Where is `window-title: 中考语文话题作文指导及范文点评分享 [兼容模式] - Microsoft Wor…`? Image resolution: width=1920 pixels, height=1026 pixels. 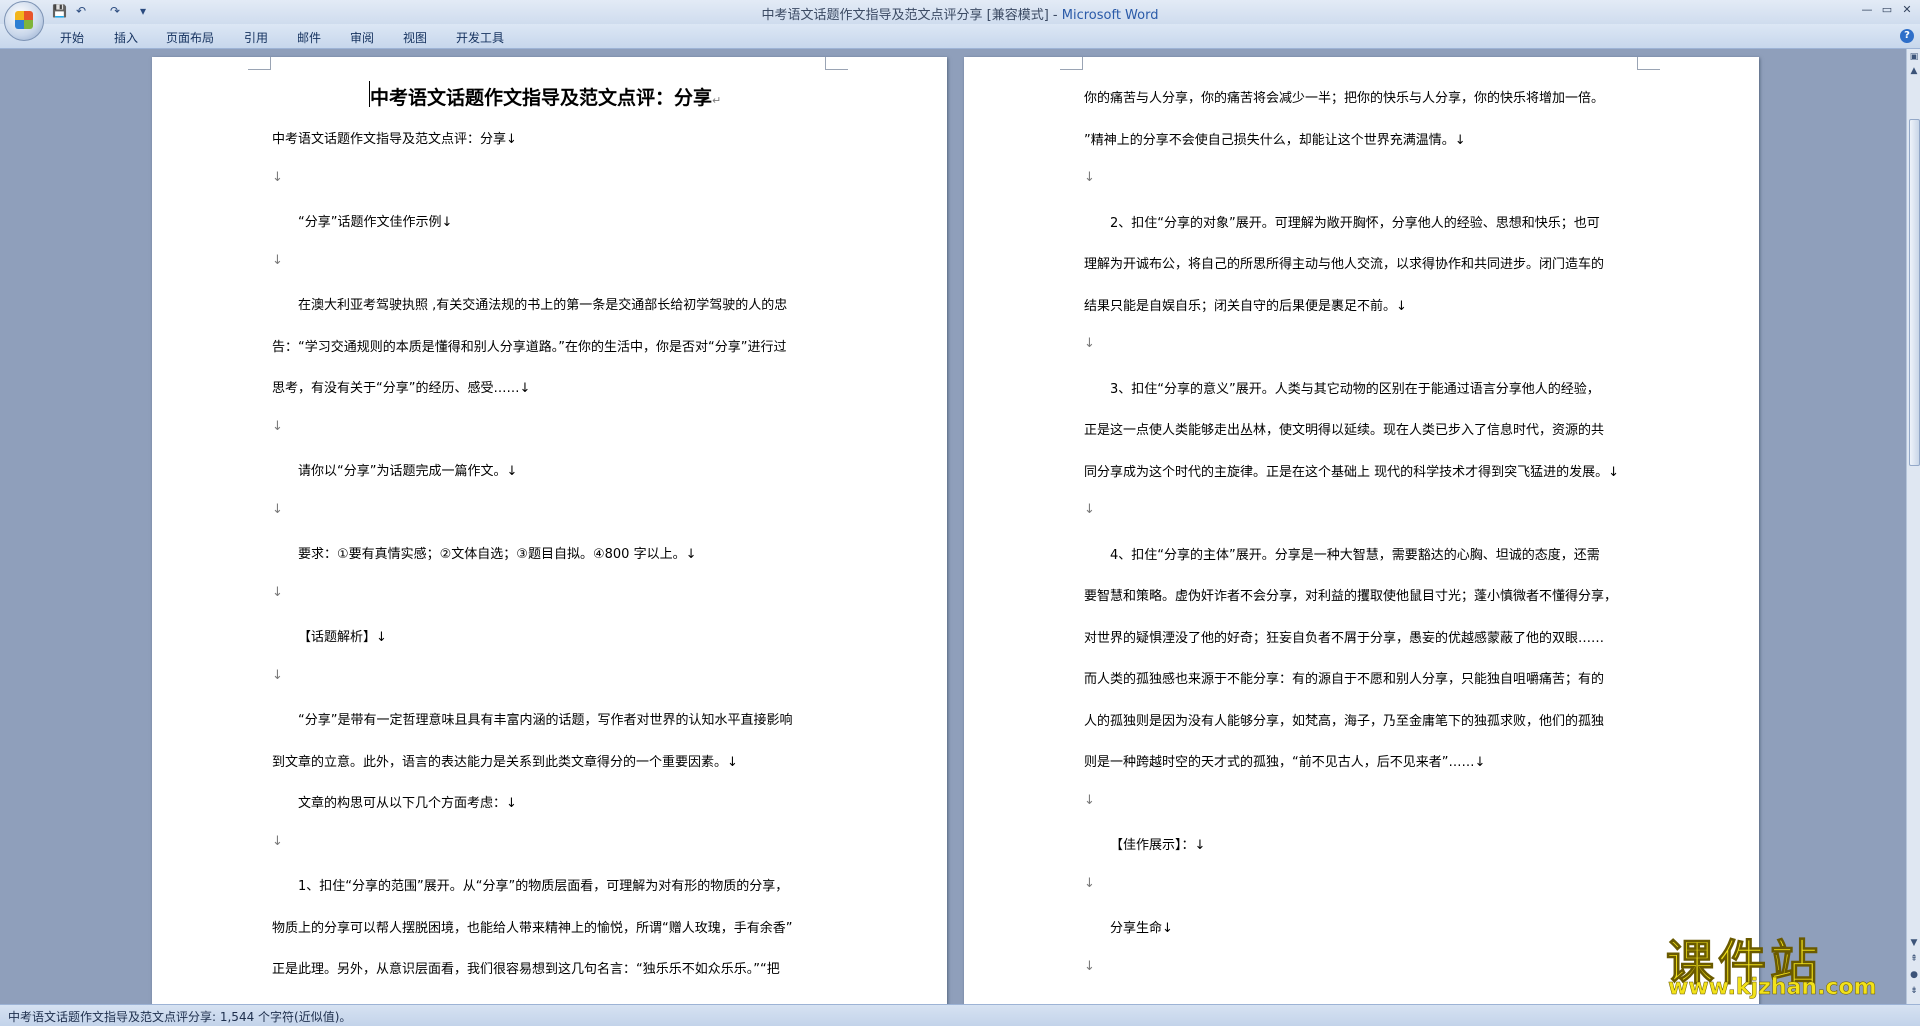
window-title: 中考语文话题作文指导及范文点评分享 [兼容模式] - Microsoft Wor… is located at coordinates (960, 13).